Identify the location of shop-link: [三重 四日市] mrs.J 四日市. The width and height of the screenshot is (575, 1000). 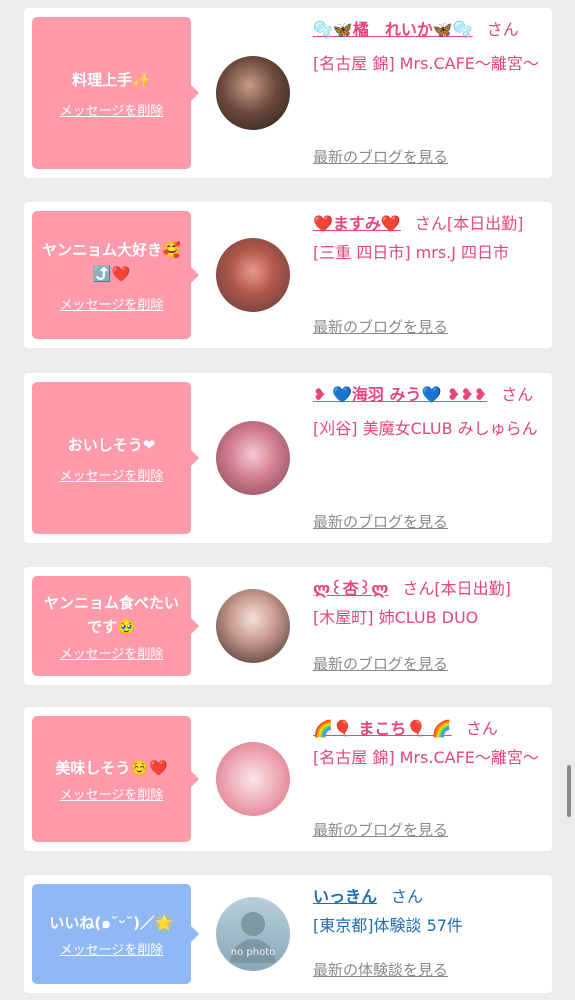
(428, 252).